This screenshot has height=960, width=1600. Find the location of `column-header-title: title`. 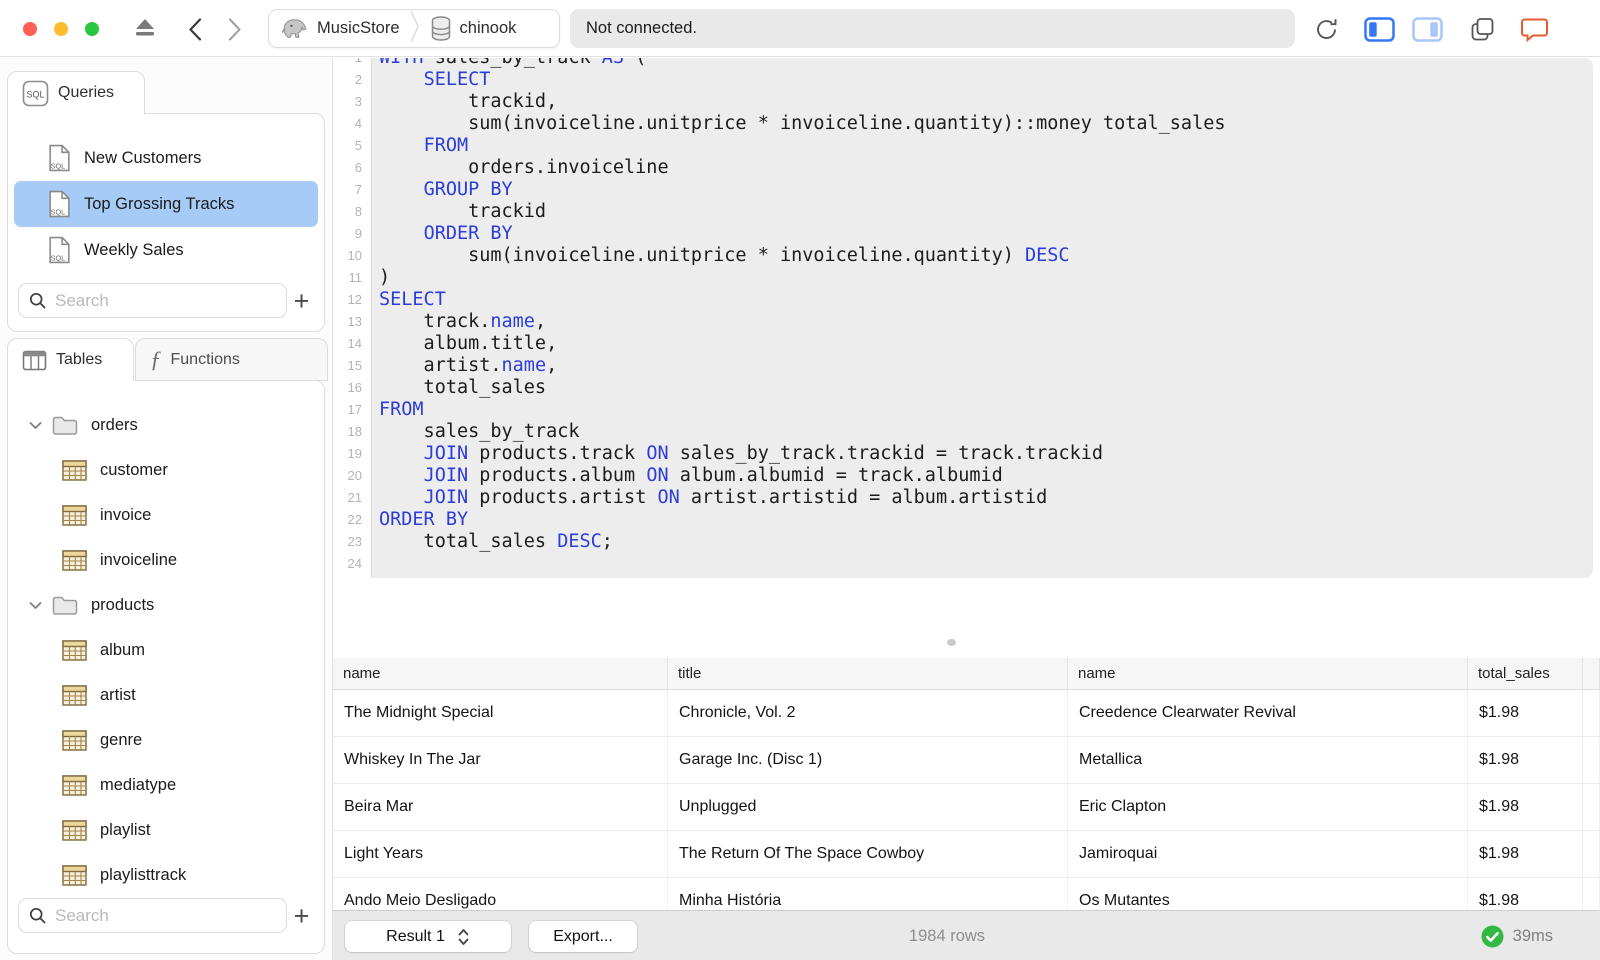

column-header-title: title is located at coordinates (868, 673).